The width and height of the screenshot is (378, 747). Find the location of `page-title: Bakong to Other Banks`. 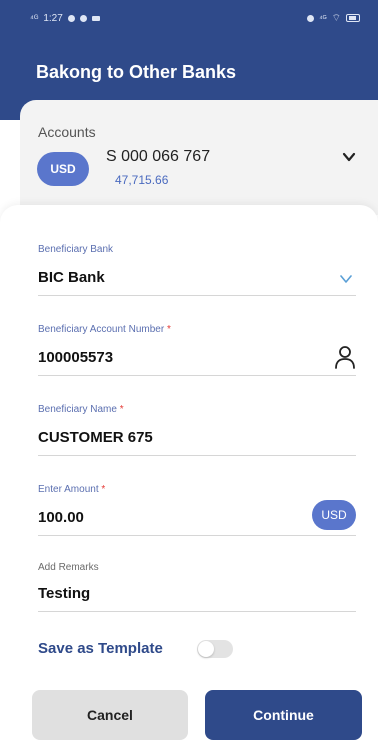

page-title: Bakong to Other Banks is located at coordinates (136, 72).